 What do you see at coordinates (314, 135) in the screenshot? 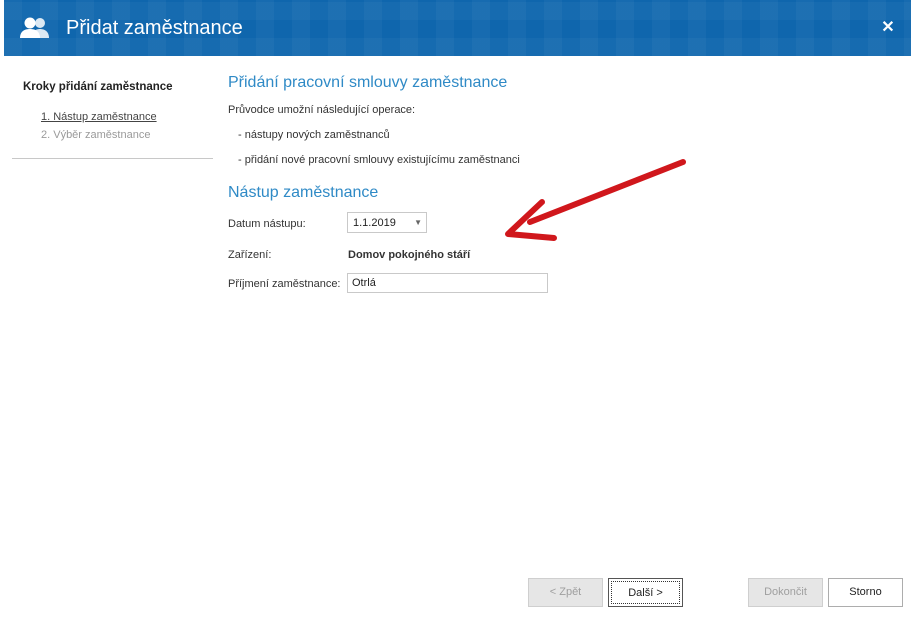
I see `bullet-item: - nástupy nových zaměstnanců` at bounding box center [314, 135].